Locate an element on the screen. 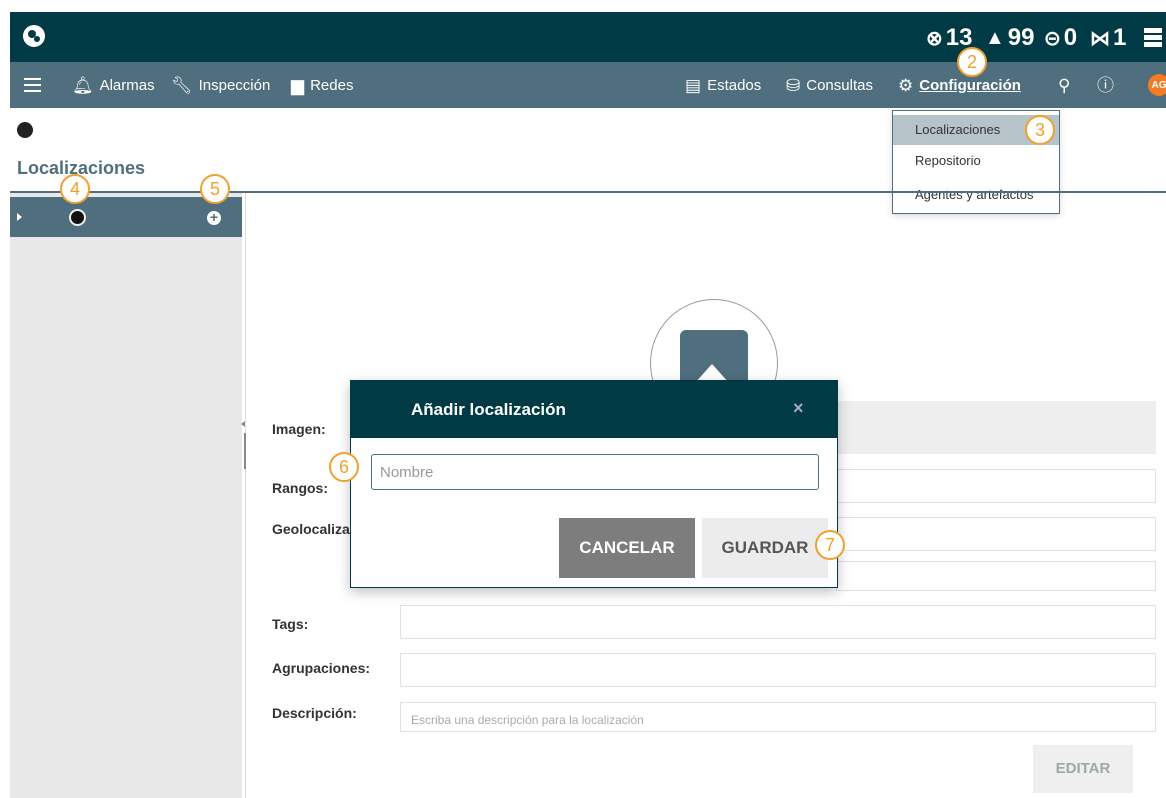 The image size is (1166, 798). label-tags: Tags: is located at coordinates (290, 624).